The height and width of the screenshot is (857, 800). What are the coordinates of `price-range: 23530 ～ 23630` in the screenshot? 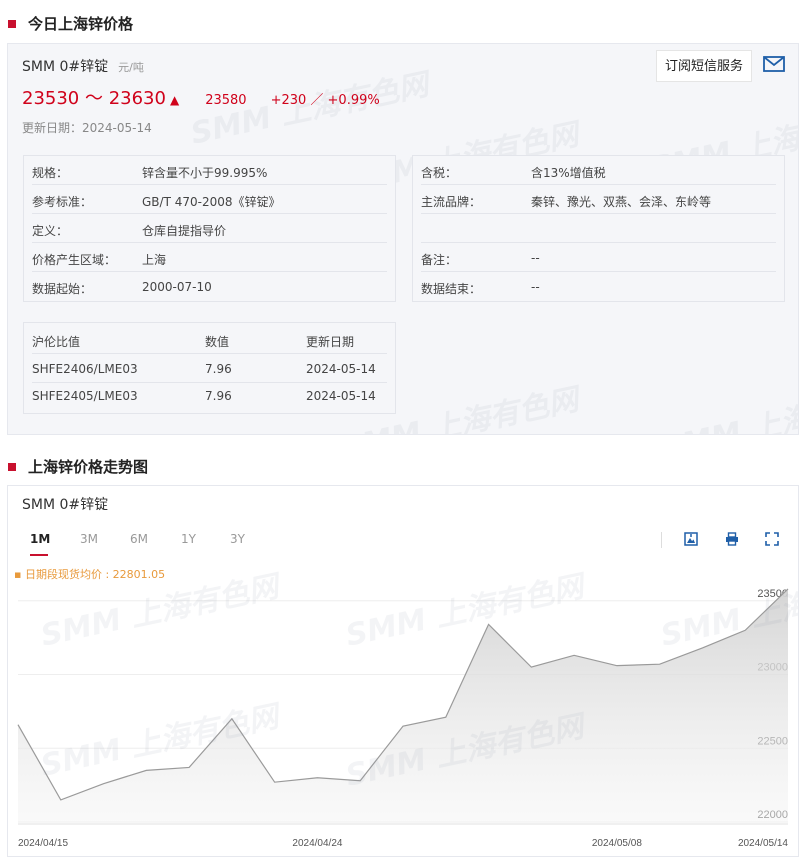 It's located at (94, 98).